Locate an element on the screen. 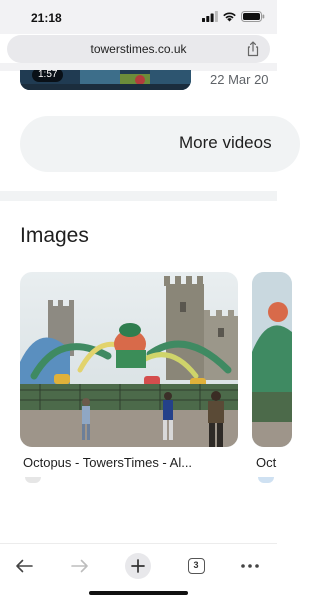 The height and width of the screenshot is (600, 320). video-thumbnail: 1:57 is located at coordinates (105, 80).